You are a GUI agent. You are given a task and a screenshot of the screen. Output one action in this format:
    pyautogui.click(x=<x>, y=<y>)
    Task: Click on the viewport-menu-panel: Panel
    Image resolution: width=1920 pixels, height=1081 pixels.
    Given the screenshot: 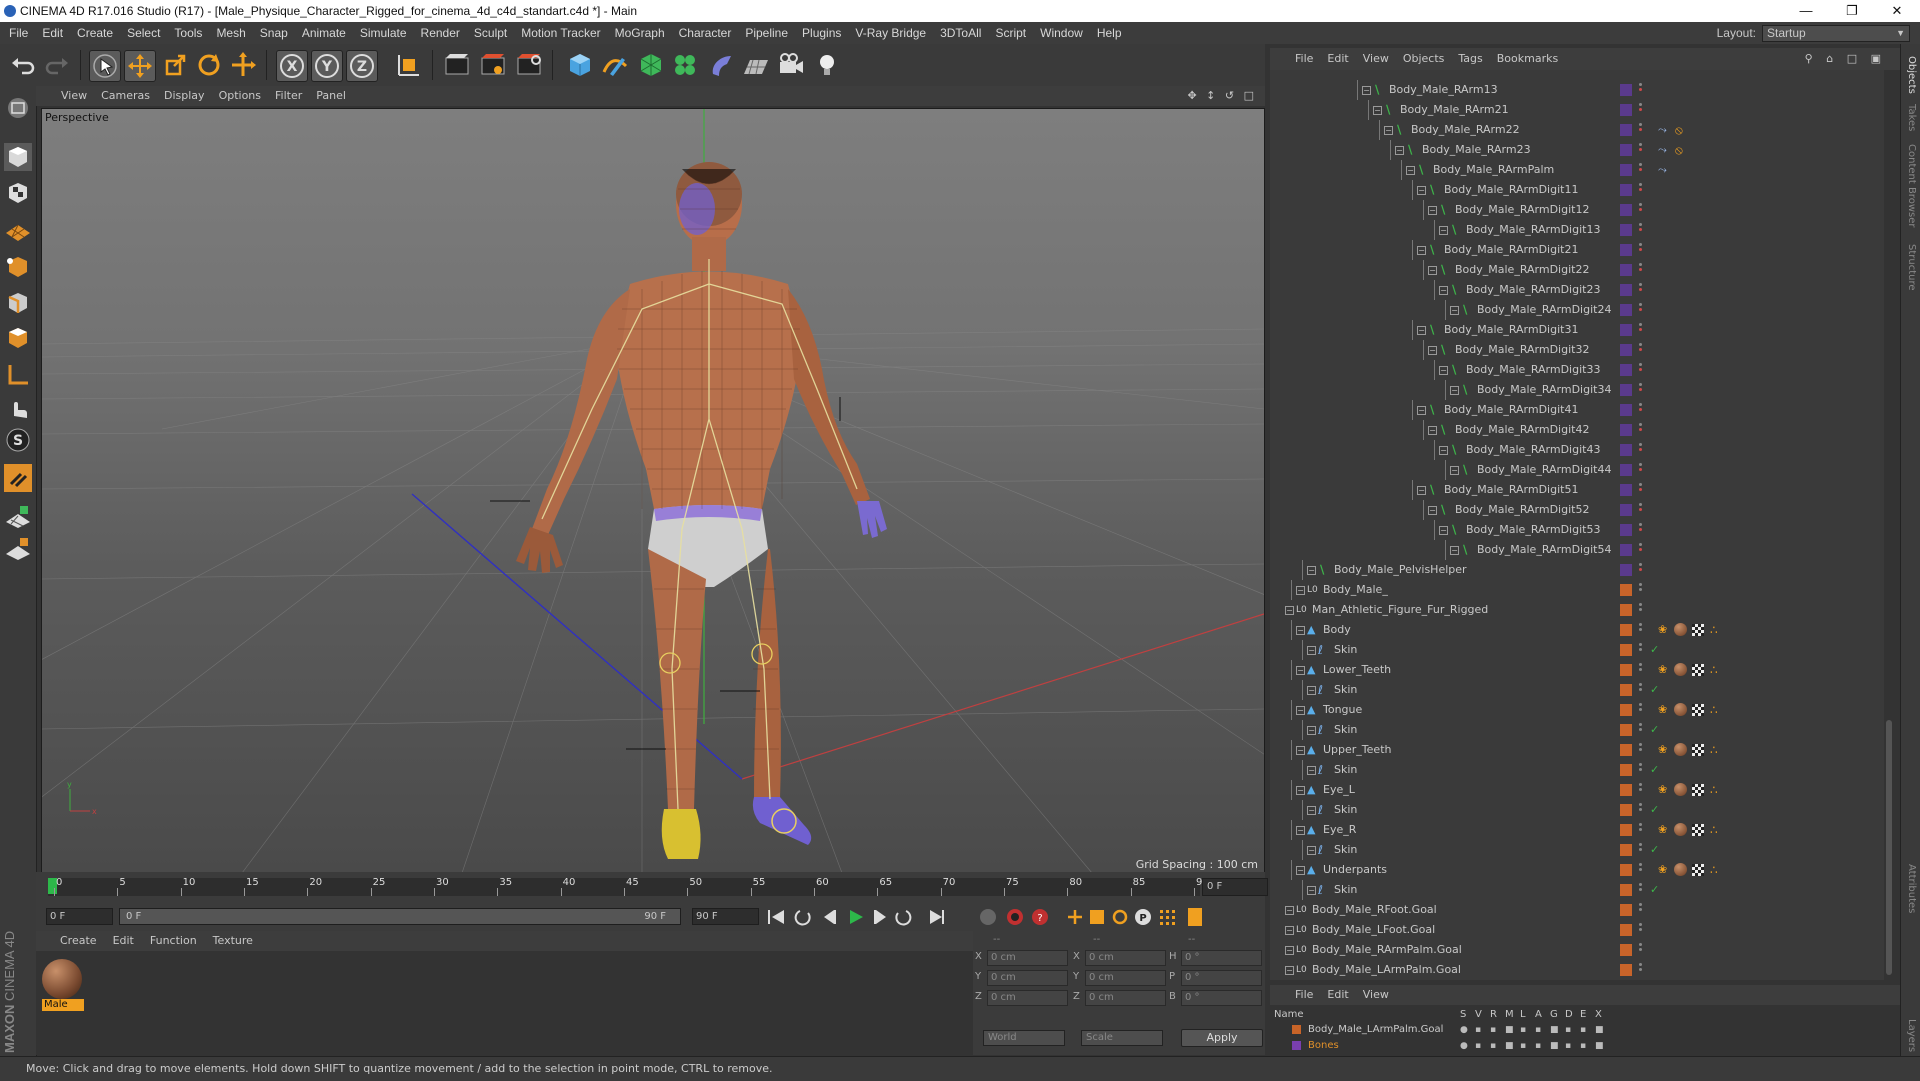 What is the action you would take?
    pyautogui.click(x=331, y=96)
    